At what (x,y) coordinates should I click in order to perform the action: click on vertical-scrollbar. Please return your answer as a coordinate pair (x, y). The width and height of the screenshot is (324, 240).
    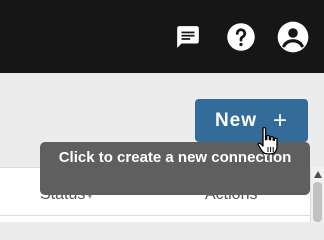
    Looking at the image, I should click on (317, 194).